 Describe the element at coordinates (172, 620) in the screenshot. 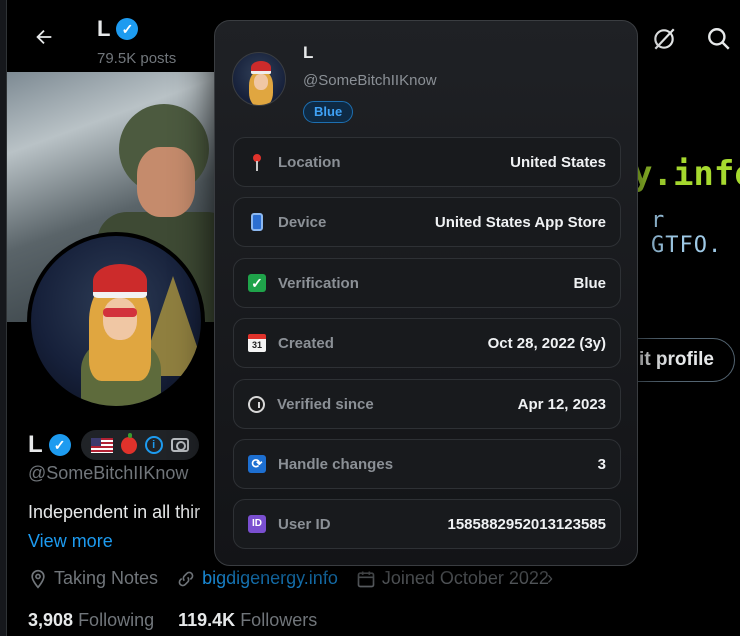

I see `follow-counts: 3,908 Following 119.4K Followers` at that location.